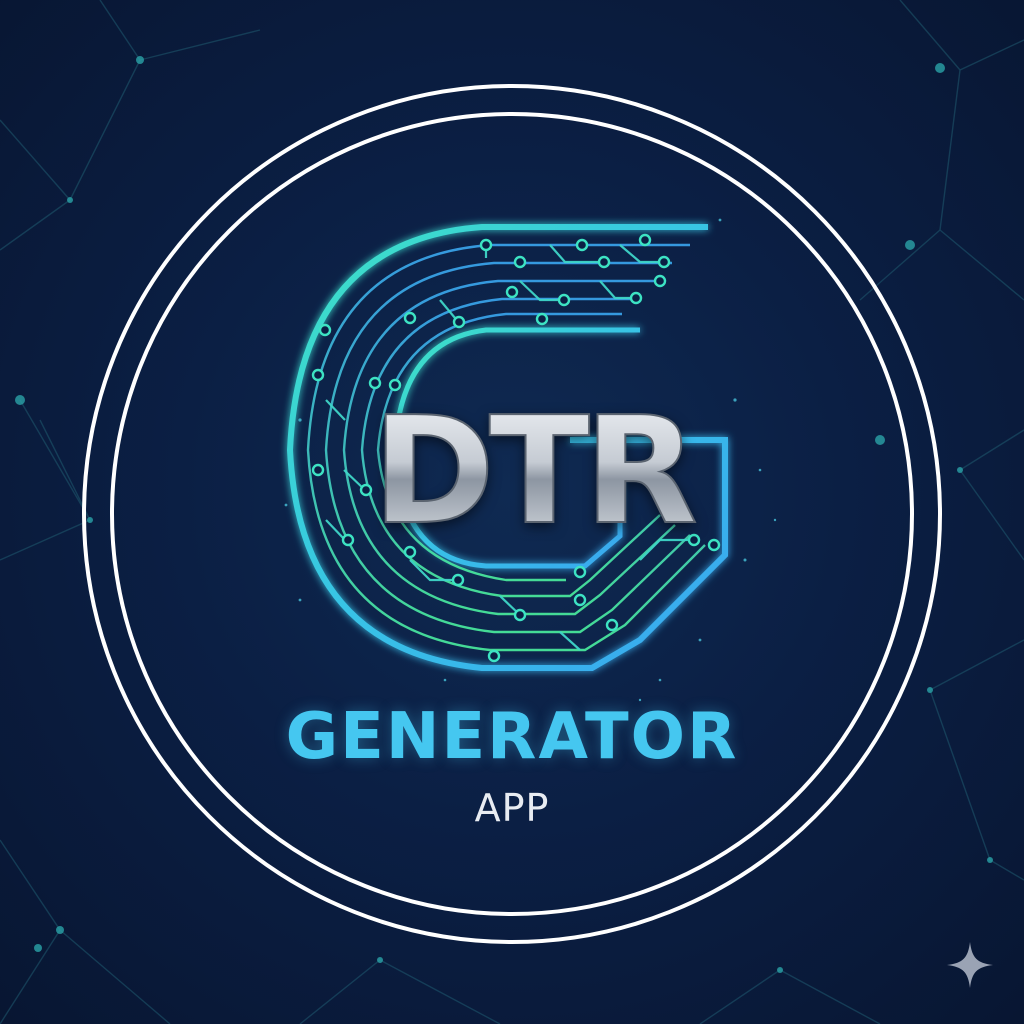 This screenshot has width=1024, height=1024. What do you see at coordinates (512, 737) in the screenshot?
I see `app-name: GENERATOR` at bounding box center [512, 737].